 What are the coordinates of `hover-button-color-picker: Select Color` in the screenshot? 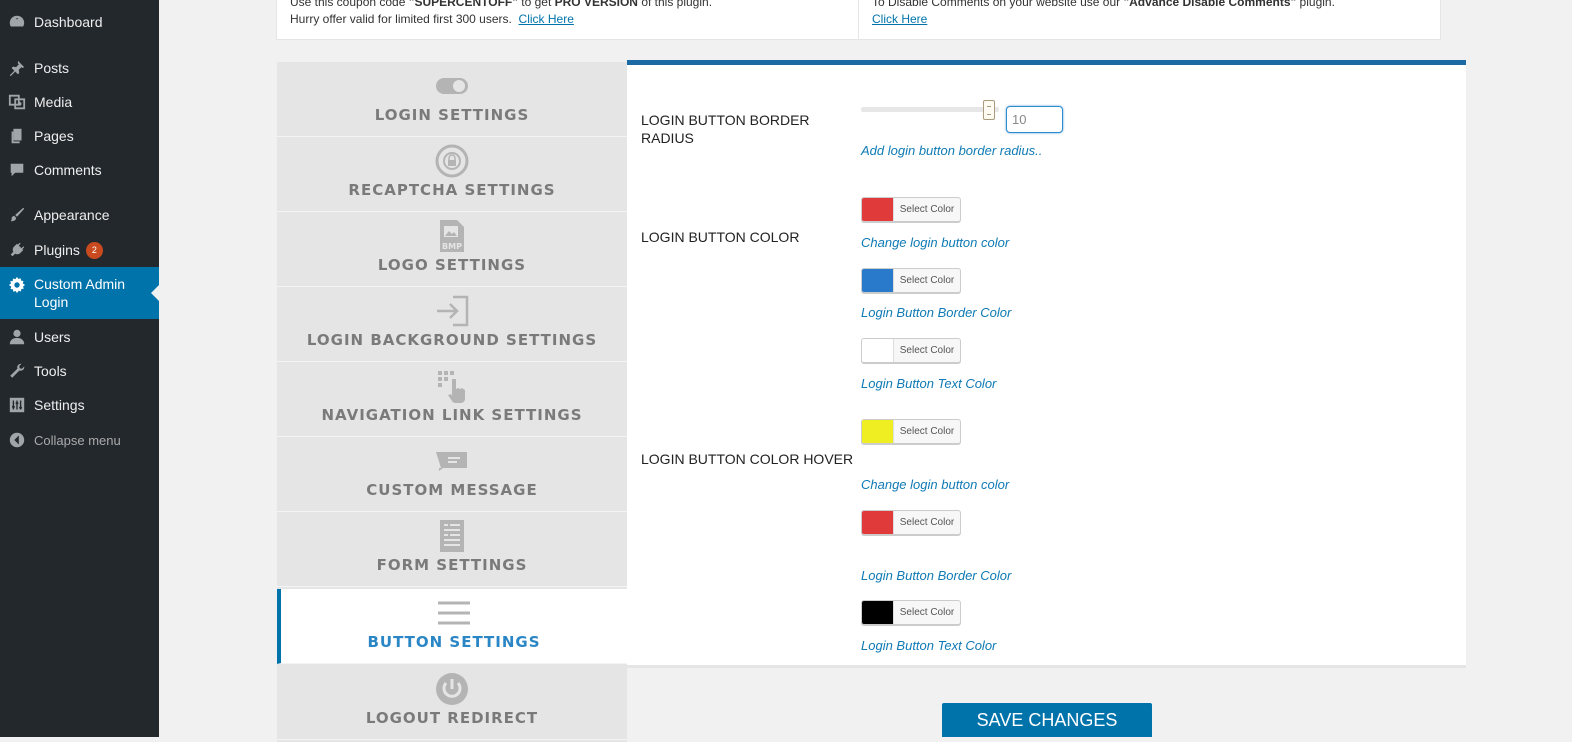 It's located at (911, 431).